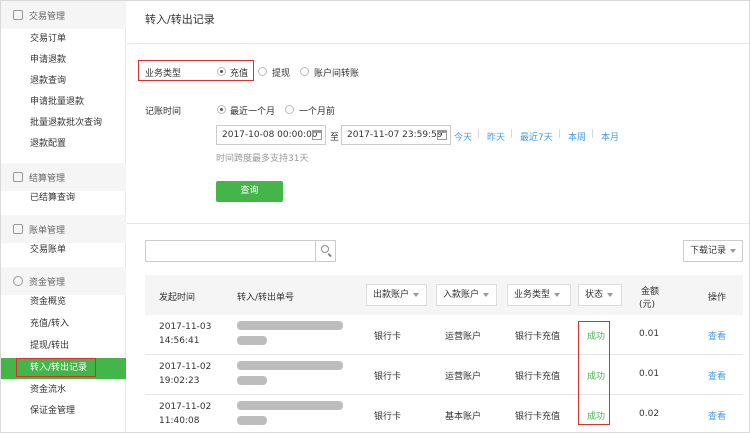  Describe the element at coordinates (63, 250) in the screenshot. I see `sidebar-item-transaction-bill: 交易账单` at that location.